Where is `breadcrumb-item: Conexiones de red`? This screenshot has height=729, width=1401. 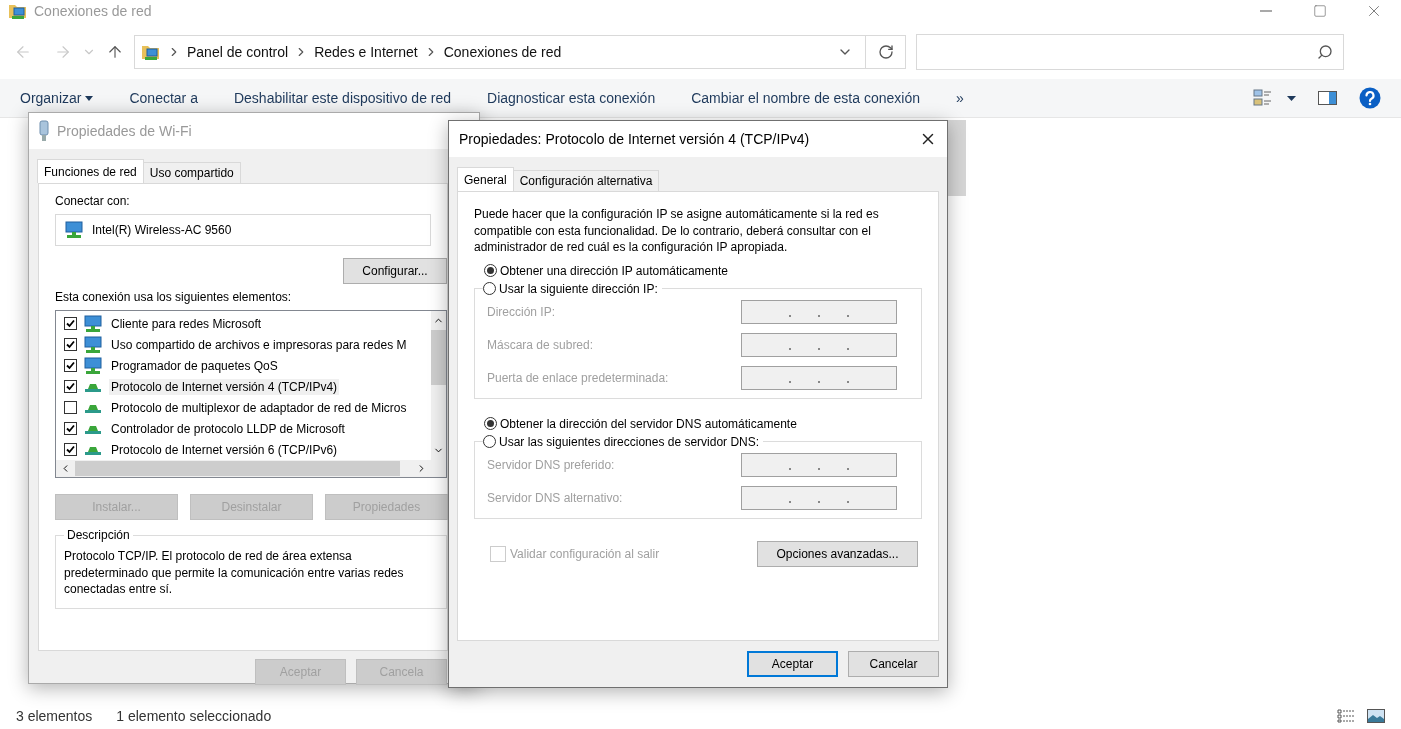 breadcrumb-item: Conexiones de red is located at coordinates (502, 52).